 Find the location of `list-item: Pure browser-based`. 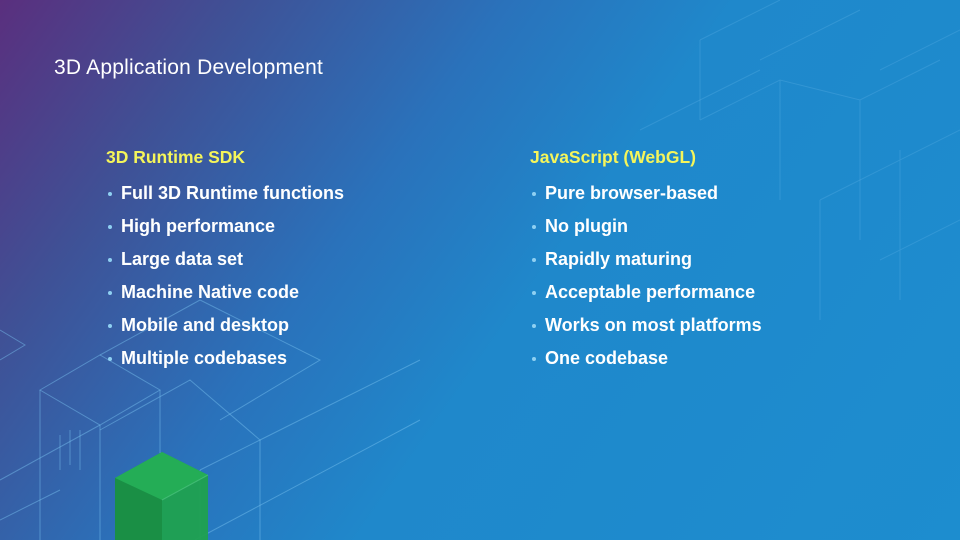

list-item: Pure browser-based is located at coordinates (646, 193).